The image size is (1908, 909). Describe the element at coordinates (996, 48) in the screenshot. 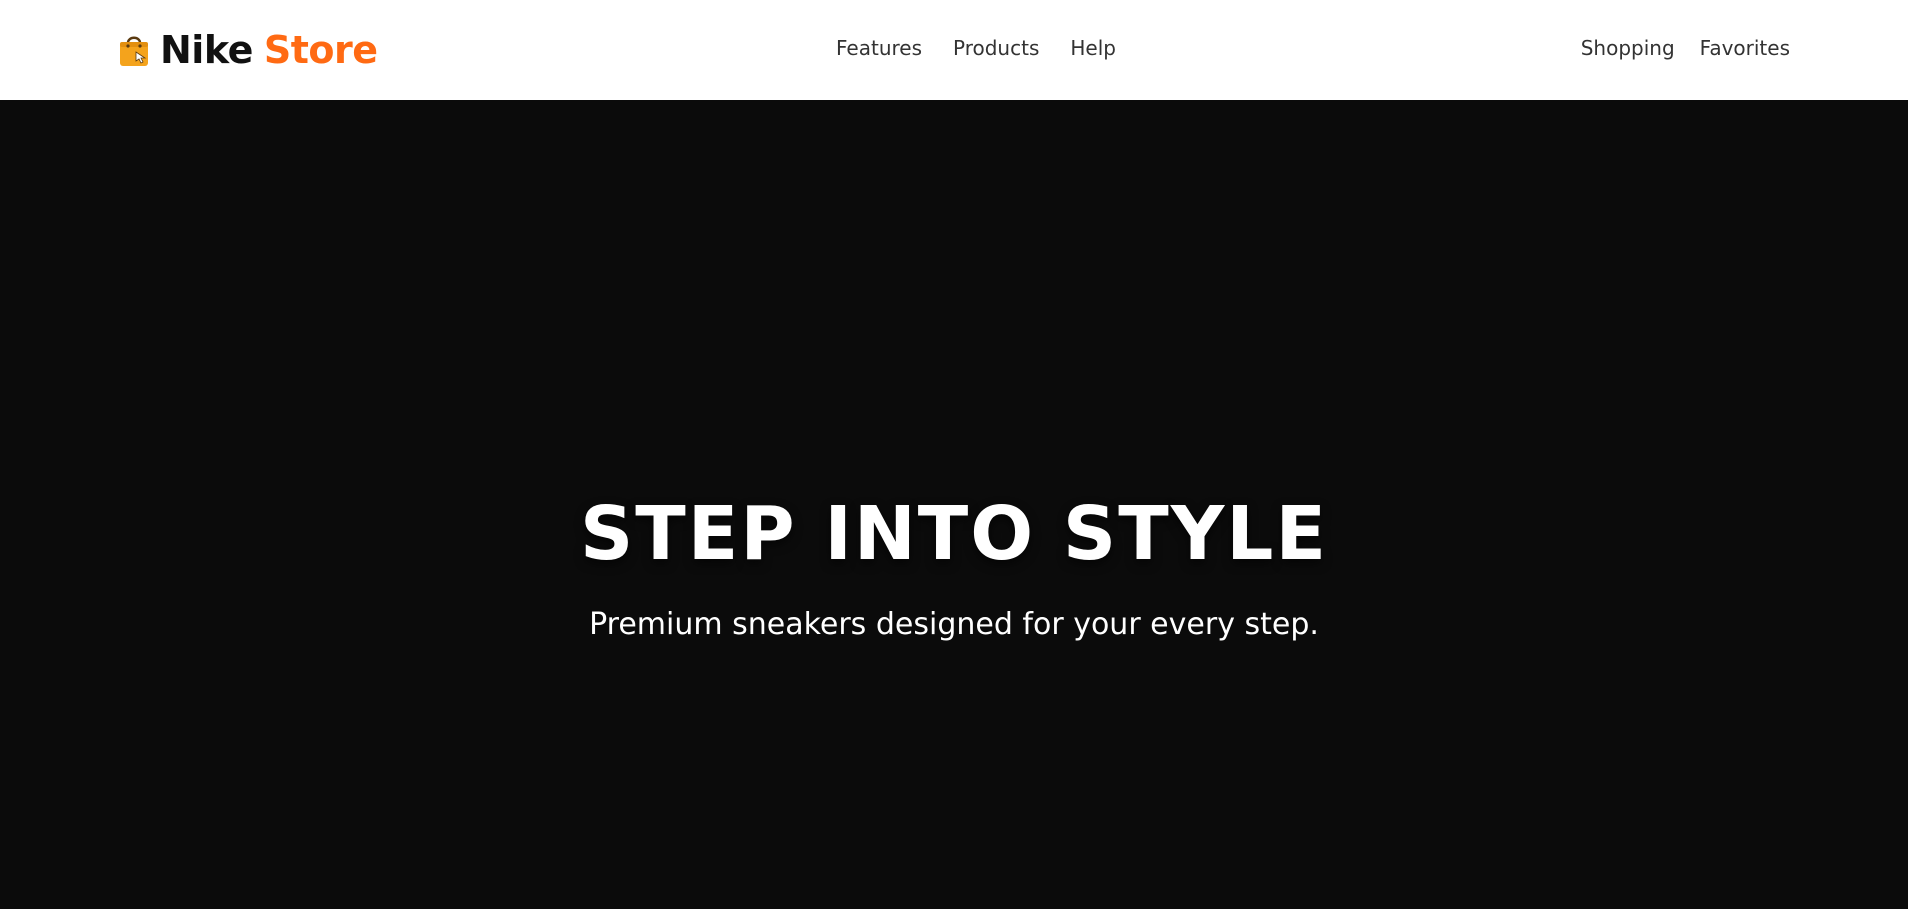

I see `nav-link-products: Products` at that location.